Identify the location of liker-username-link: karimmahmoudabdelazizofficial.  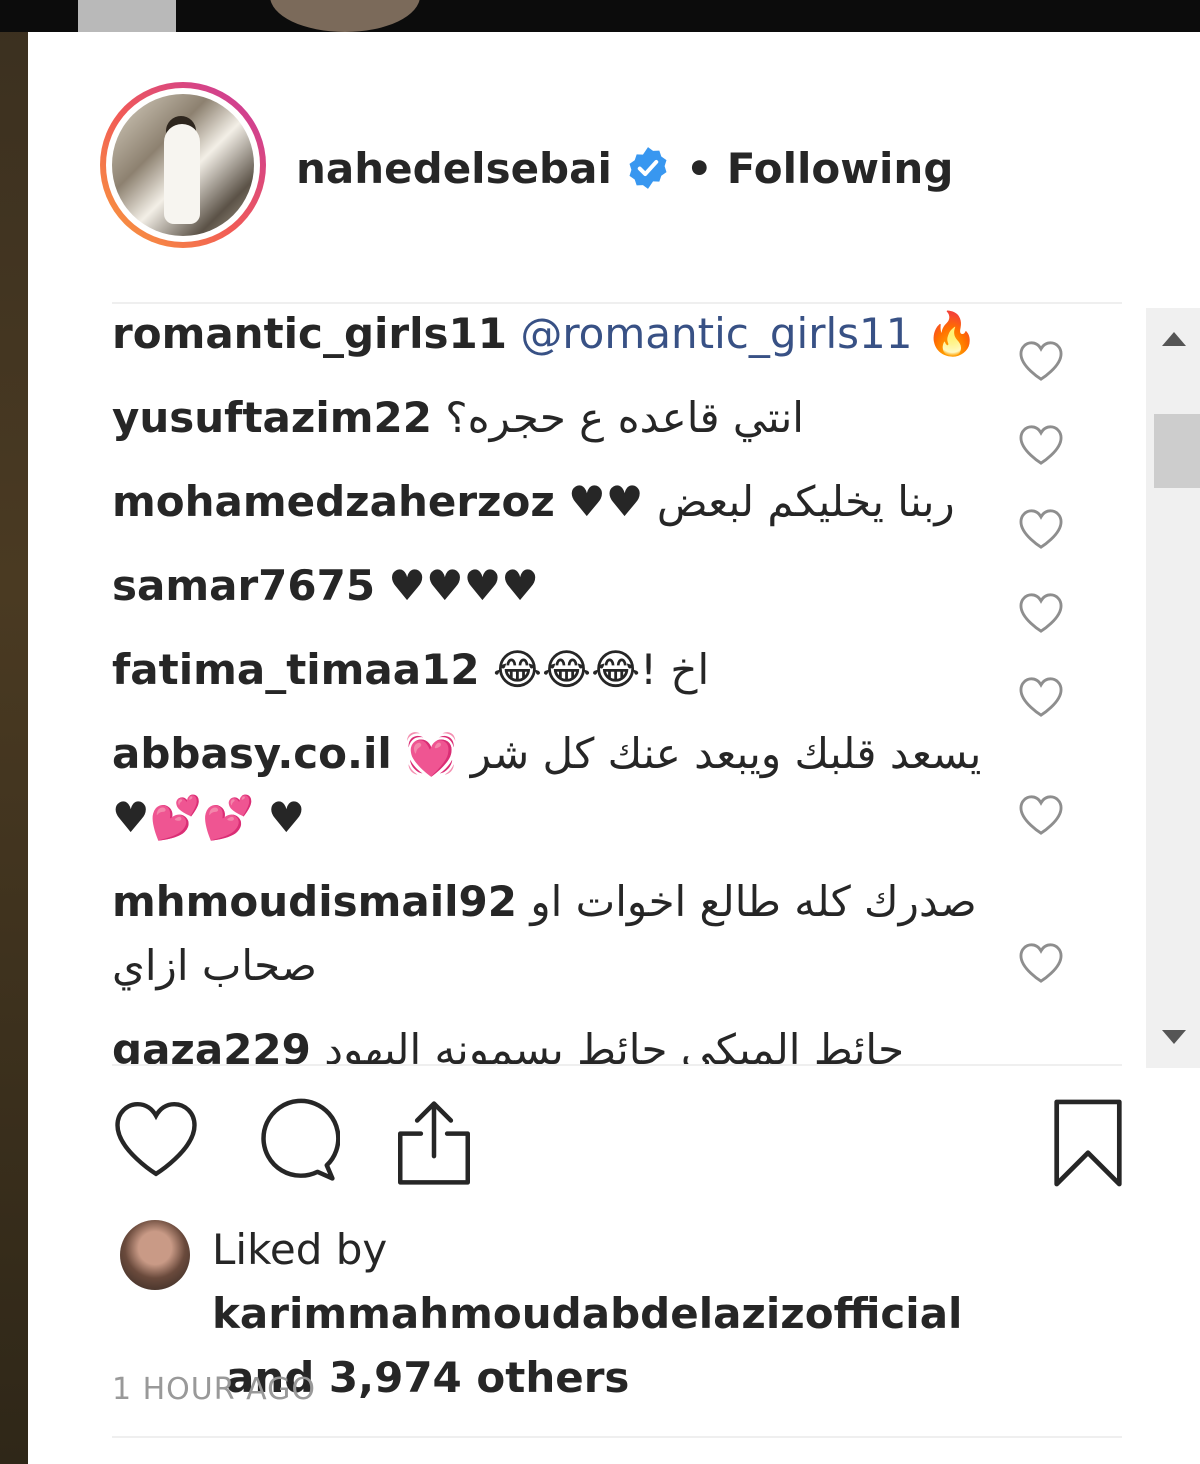
(587, 1313).